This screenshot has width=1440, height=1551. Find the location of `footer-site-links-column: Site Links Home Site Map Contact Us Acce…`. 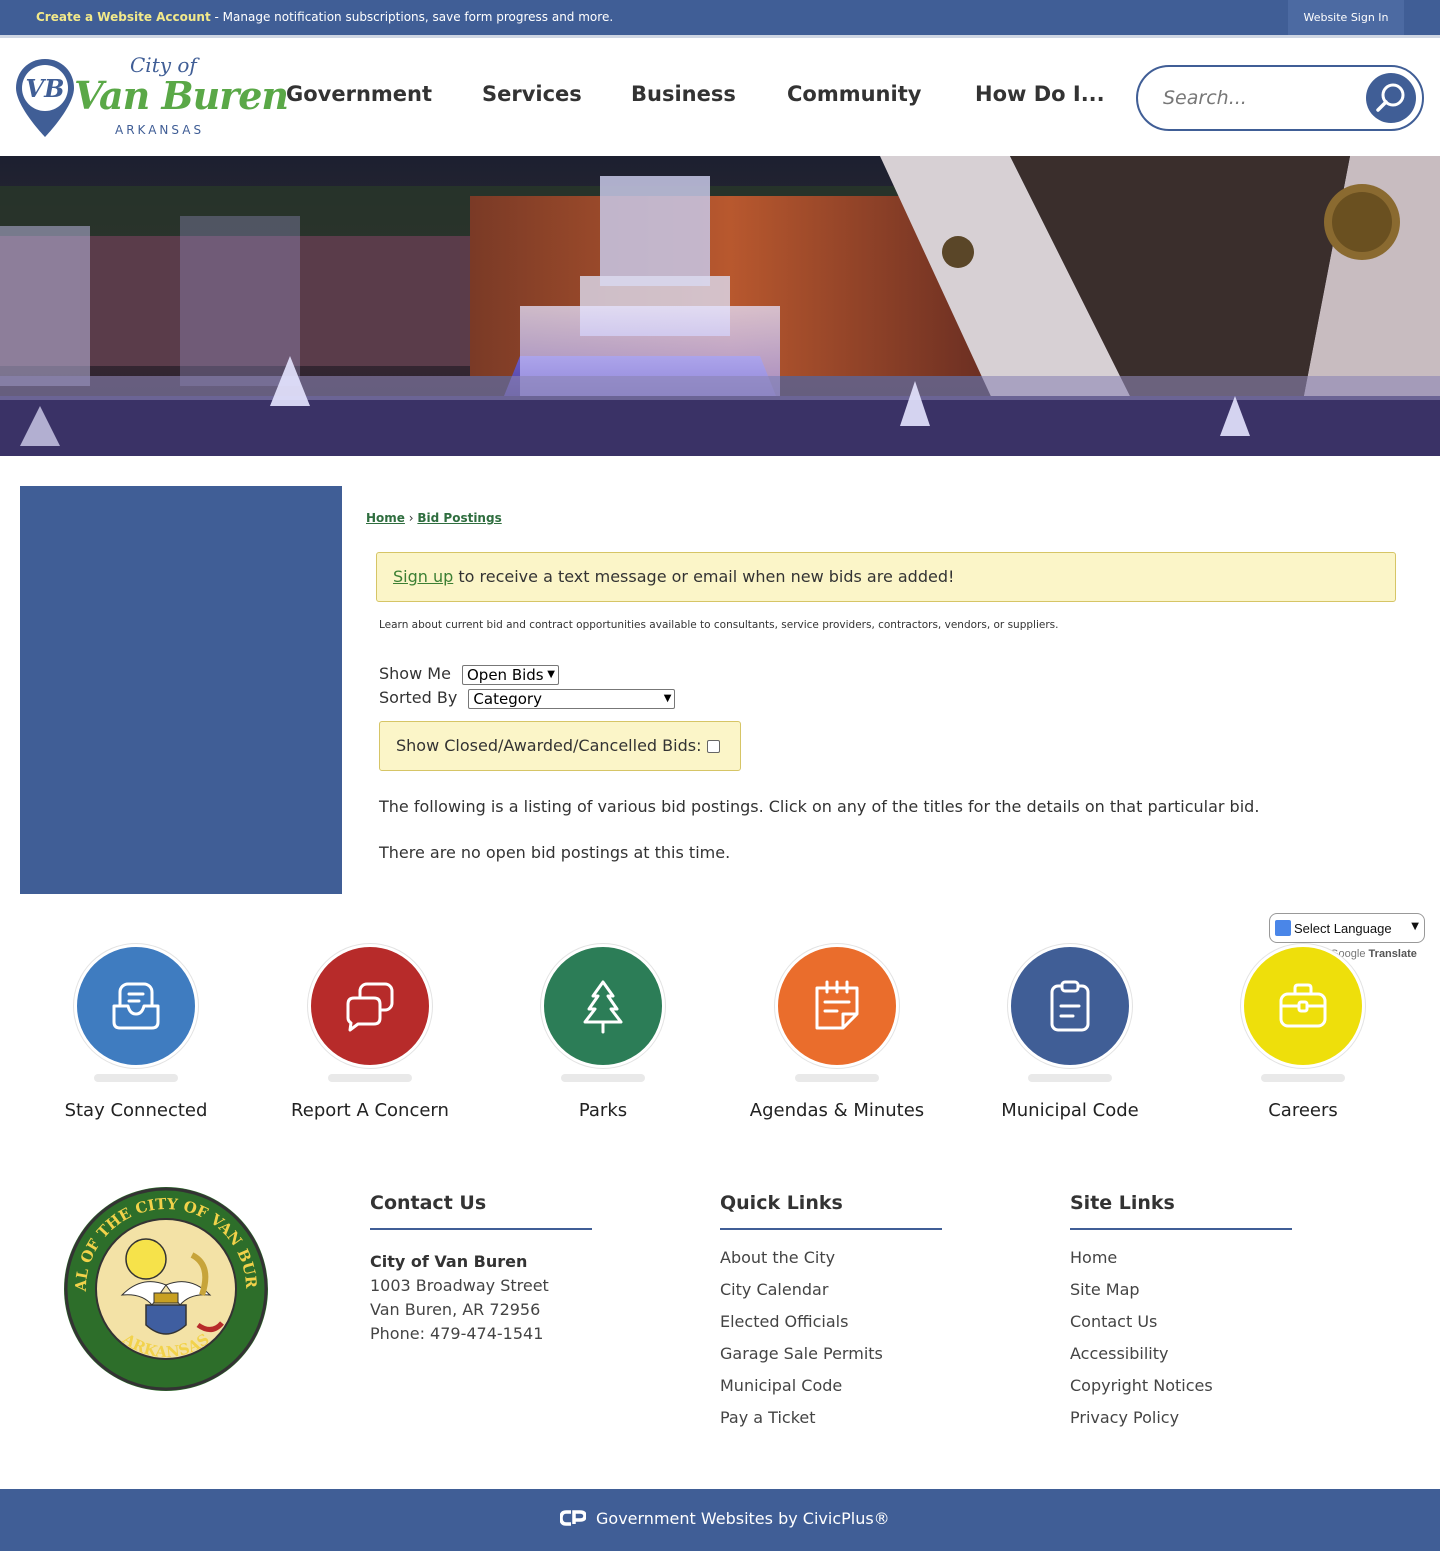

footer-site-links-column: Site Links Home Site Map Contact Us Acce… is located at coordinates (1181, 1309).